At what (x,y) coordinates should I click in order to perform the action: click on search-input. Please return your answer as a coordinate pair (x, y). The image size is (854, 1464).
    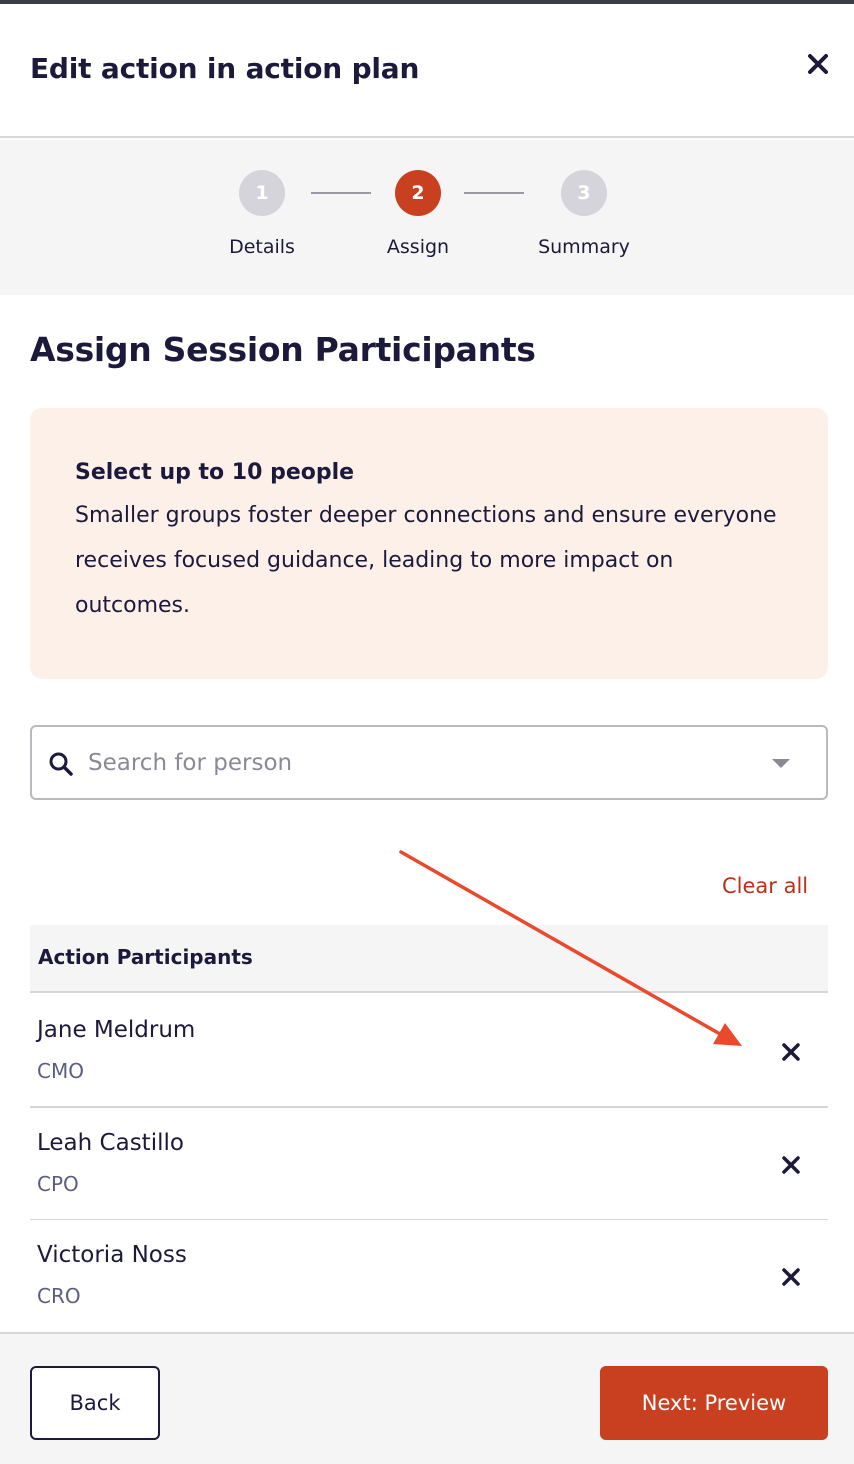
    Looking at the image, I should click on (428, 763).